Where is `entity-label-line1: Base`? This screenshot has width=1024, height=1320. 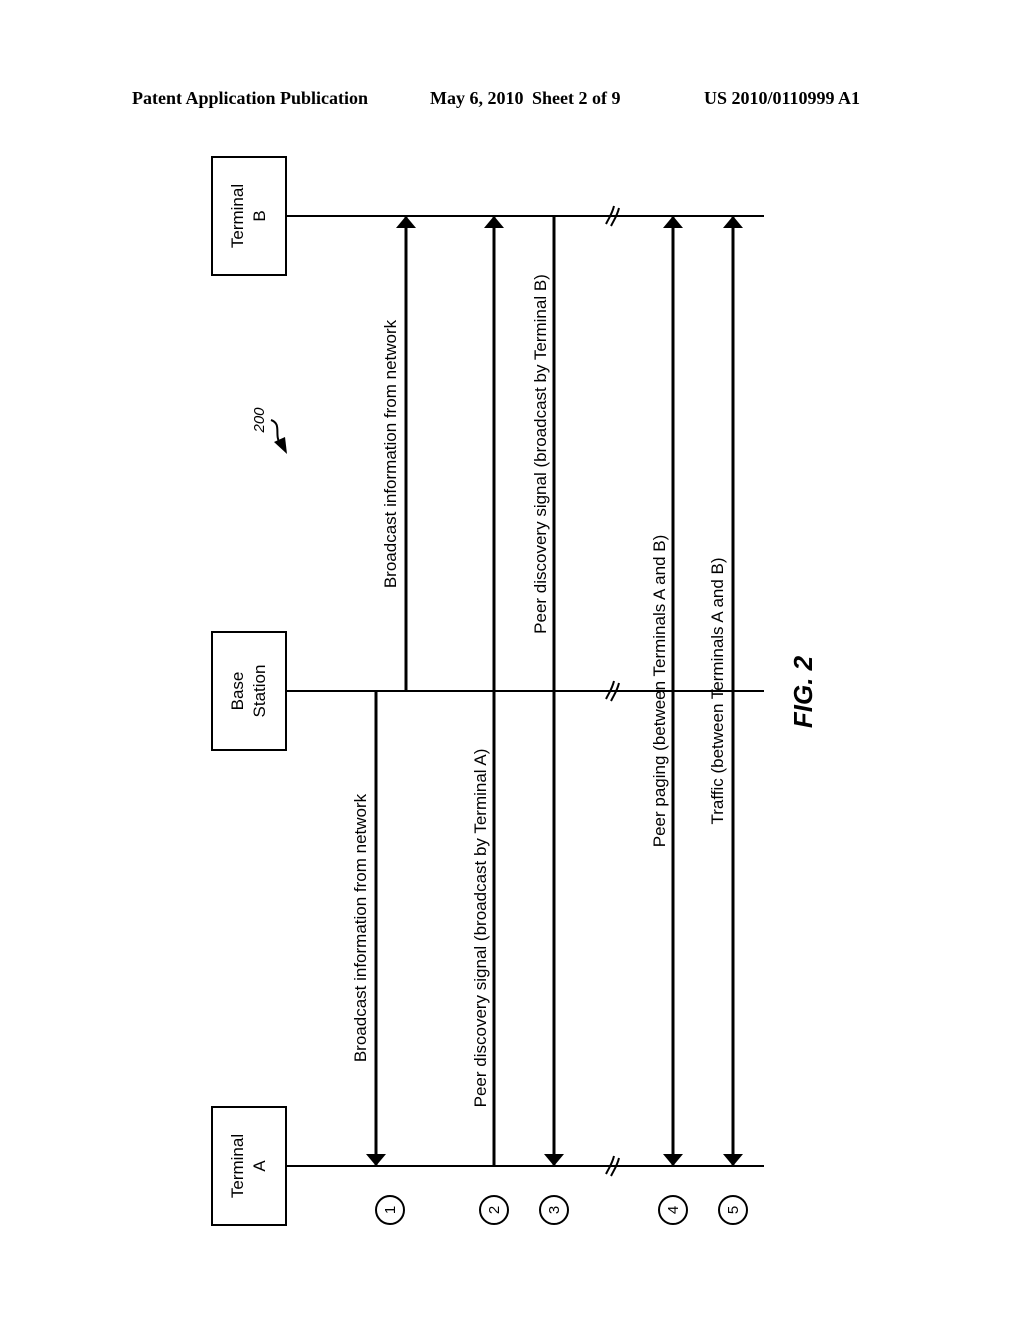
entity-label-line1: Base is located at coordinates (237, 691).